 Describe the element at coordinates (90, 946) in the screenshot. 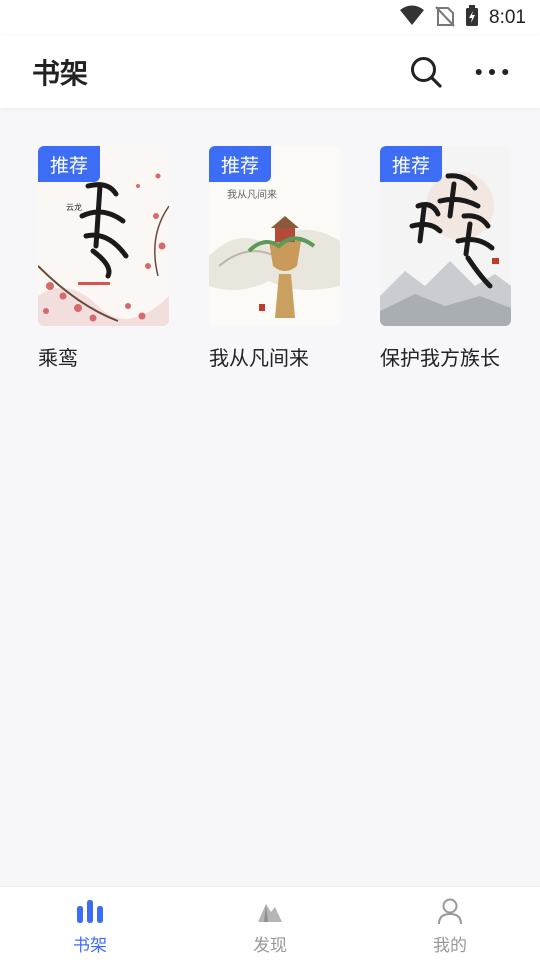

I see `tab-label: 书架` at that location.